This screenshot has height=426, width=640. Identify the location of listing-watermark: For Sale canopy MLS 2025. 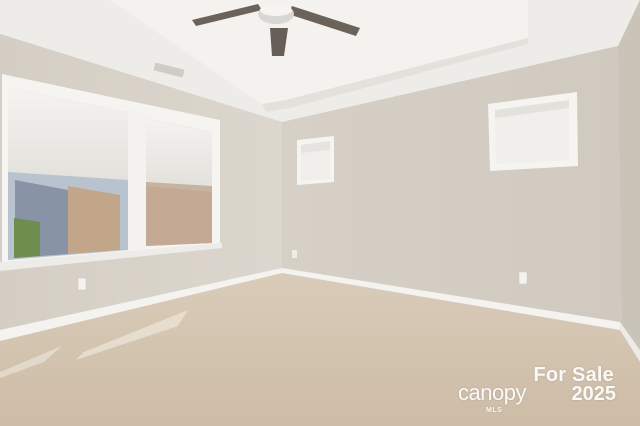
(538, 389).